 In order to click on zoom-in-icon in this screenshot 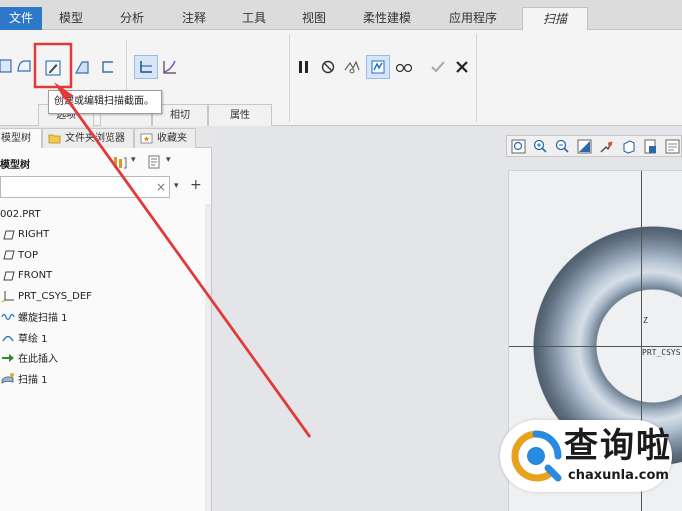, I will do `click(540, 146)`.